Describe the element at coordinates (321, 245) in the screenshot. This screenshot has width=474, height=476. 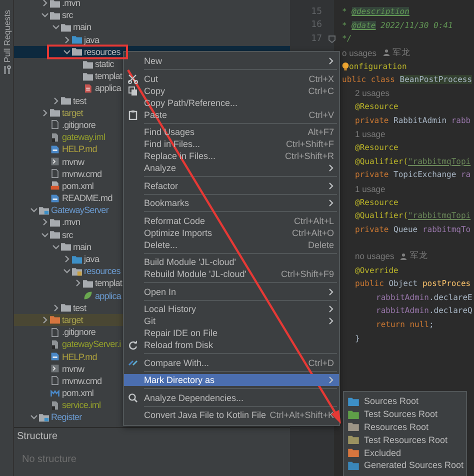
I see `shortcut-text: Delete` at that location.